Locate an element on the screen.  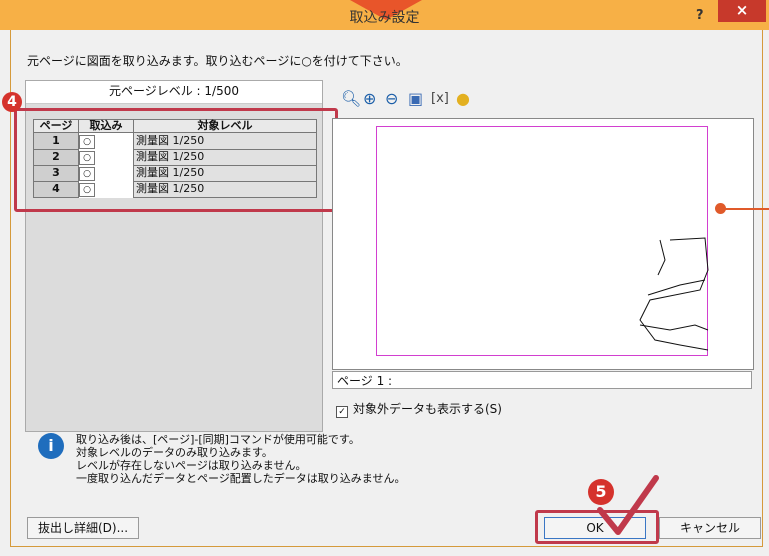
help-button: ? is located at coordinates (700, 15).